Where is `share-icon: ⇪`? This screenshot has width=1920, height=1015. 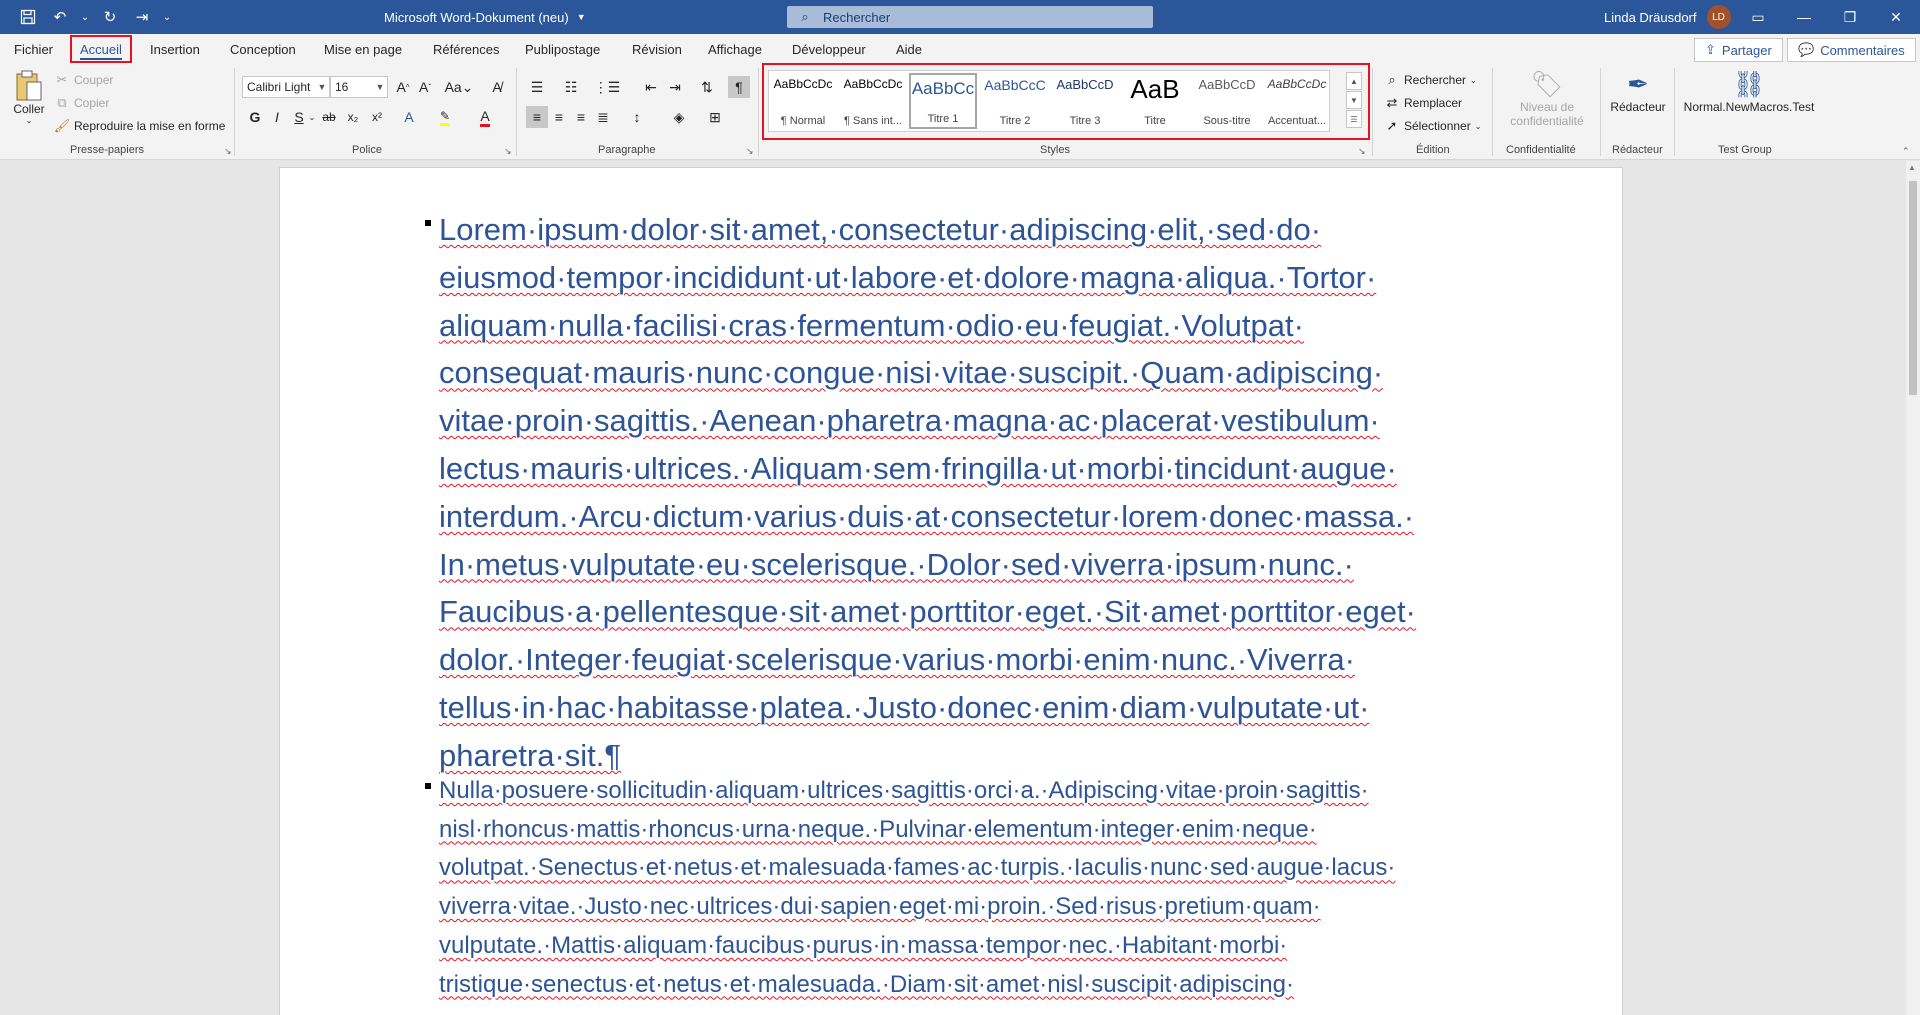
share-icon: ⇪ is located at coordinates (1710, 49).